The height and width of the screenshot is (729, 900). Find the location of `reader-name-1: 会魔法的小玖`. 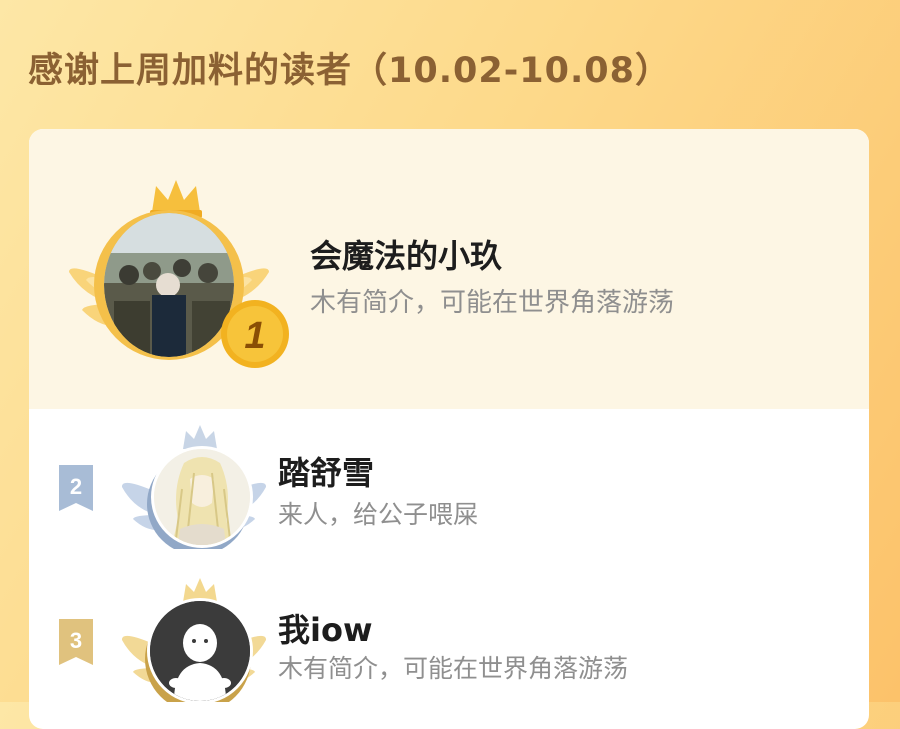

reader-name-1: 会魔法的小玖 is located at coordinates (406, 256).